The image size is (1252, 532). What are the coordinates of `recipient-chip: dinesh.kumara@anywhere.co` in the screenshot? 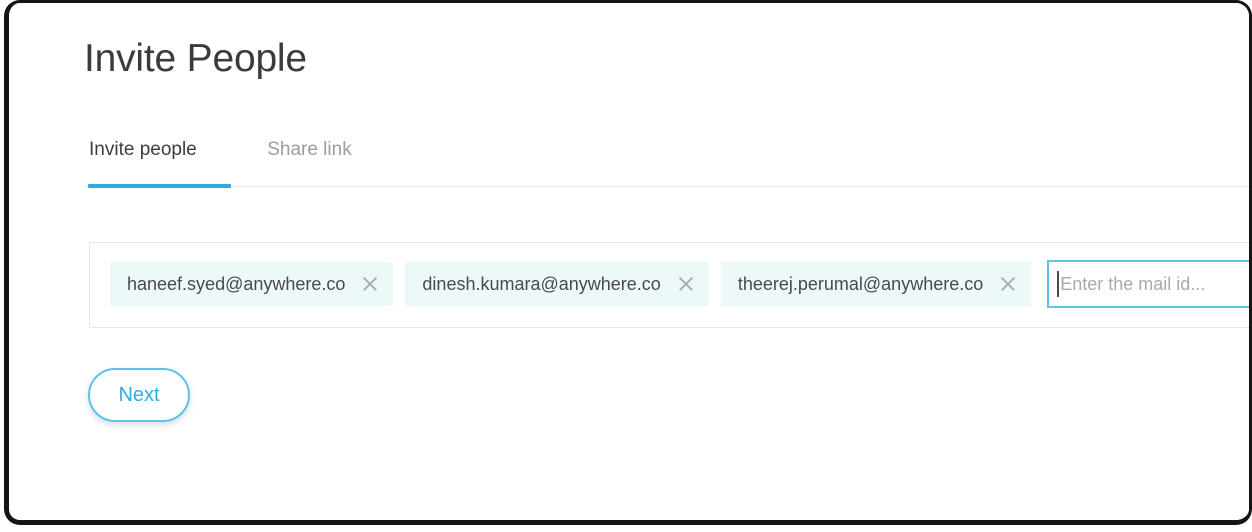 It's located at (557, 284).